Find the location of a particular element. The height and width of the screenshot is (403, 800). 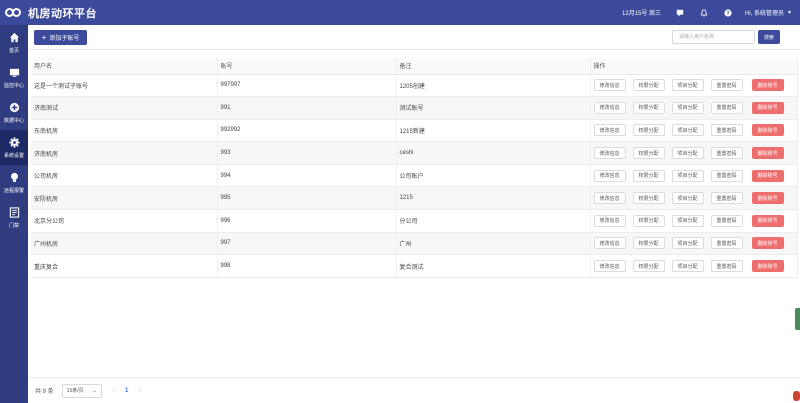

add-subaccount-button: + 添加子账号 is located at coordinates (60, 37).